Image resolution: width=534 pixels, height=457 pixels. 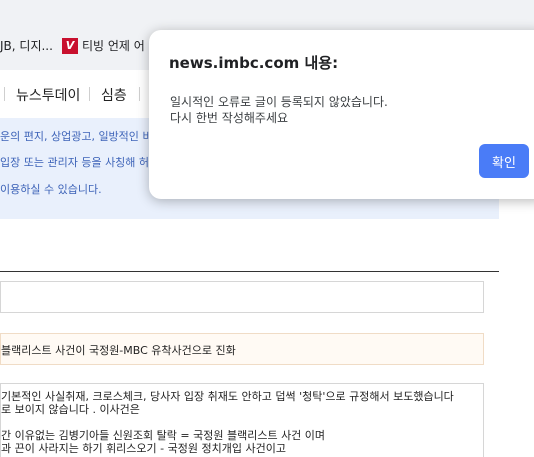 I want to click on ok-button: 확인, so click(x=504, y=161).